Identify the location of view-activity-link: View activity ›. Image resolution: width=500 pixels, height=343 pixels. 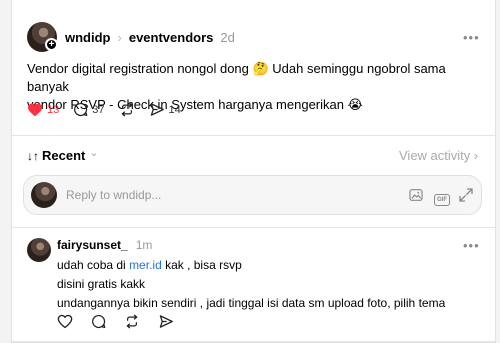
(438, 155).